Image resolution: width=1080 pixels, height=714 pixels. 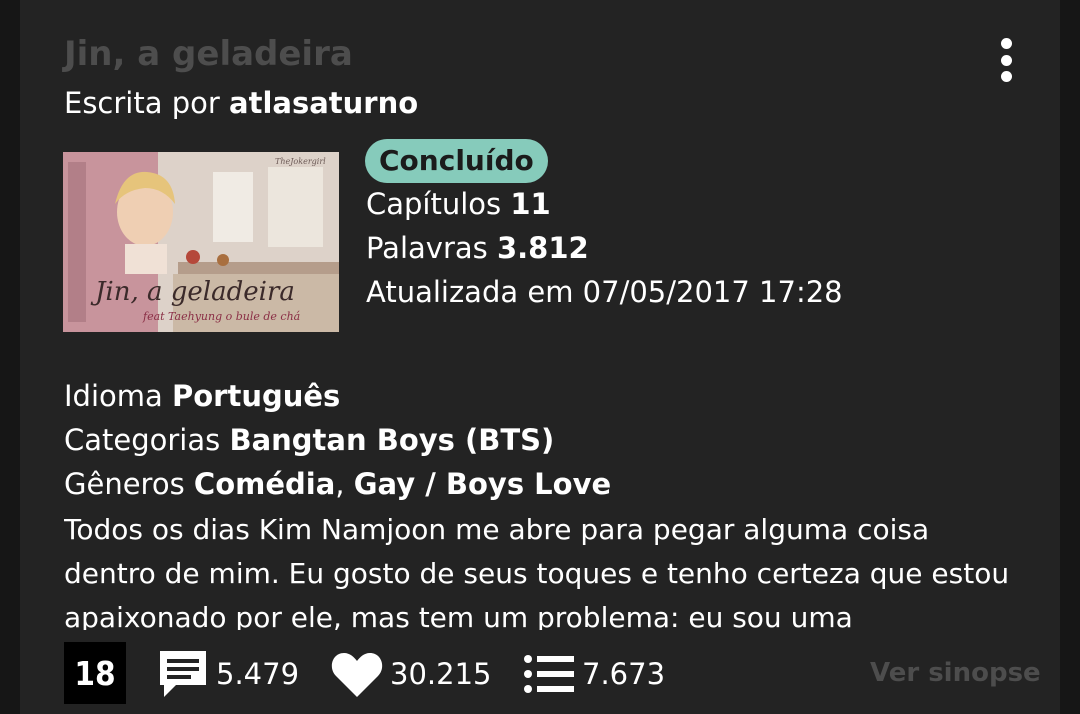 I want to click on author-line: Escrita por atlasaturno, so click(x=241, y=103).